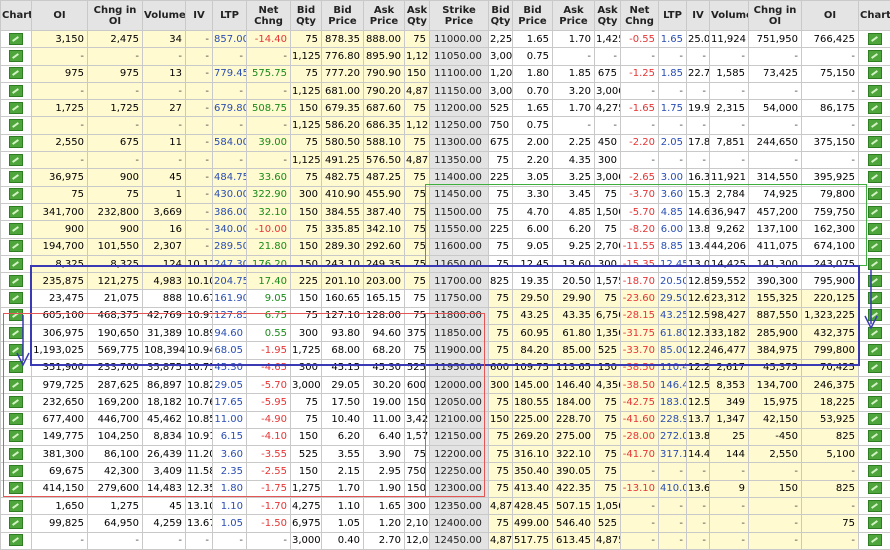  What do you see at coordinates (459, 177) in the screenshot?
I see `strike-price: 11400.00` at bounding box center [459, 177].